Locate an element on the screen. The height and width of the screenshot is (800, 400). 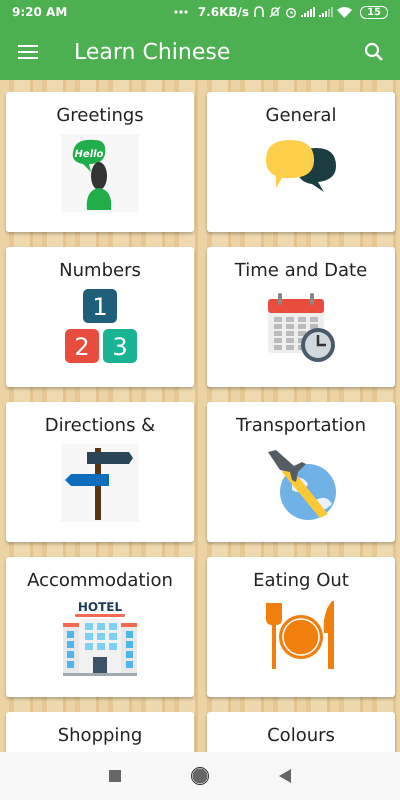
category-card: Accommodation HOTEL is located at coordinates (100, 627).